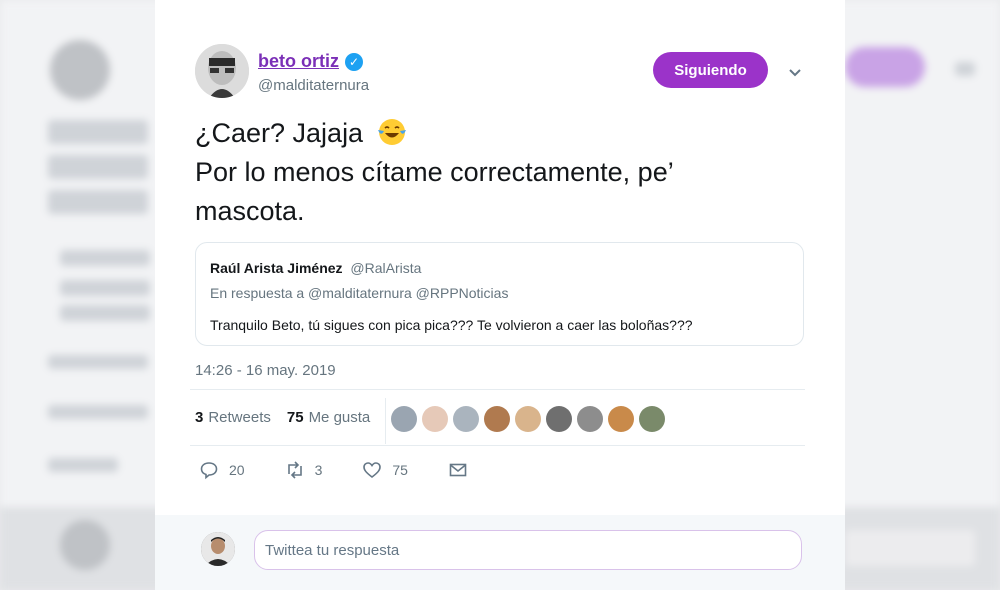  Describe the element at coordinates (339, 417) in the screenshot. I see `likes-stat-label: Me gusta` at that location.